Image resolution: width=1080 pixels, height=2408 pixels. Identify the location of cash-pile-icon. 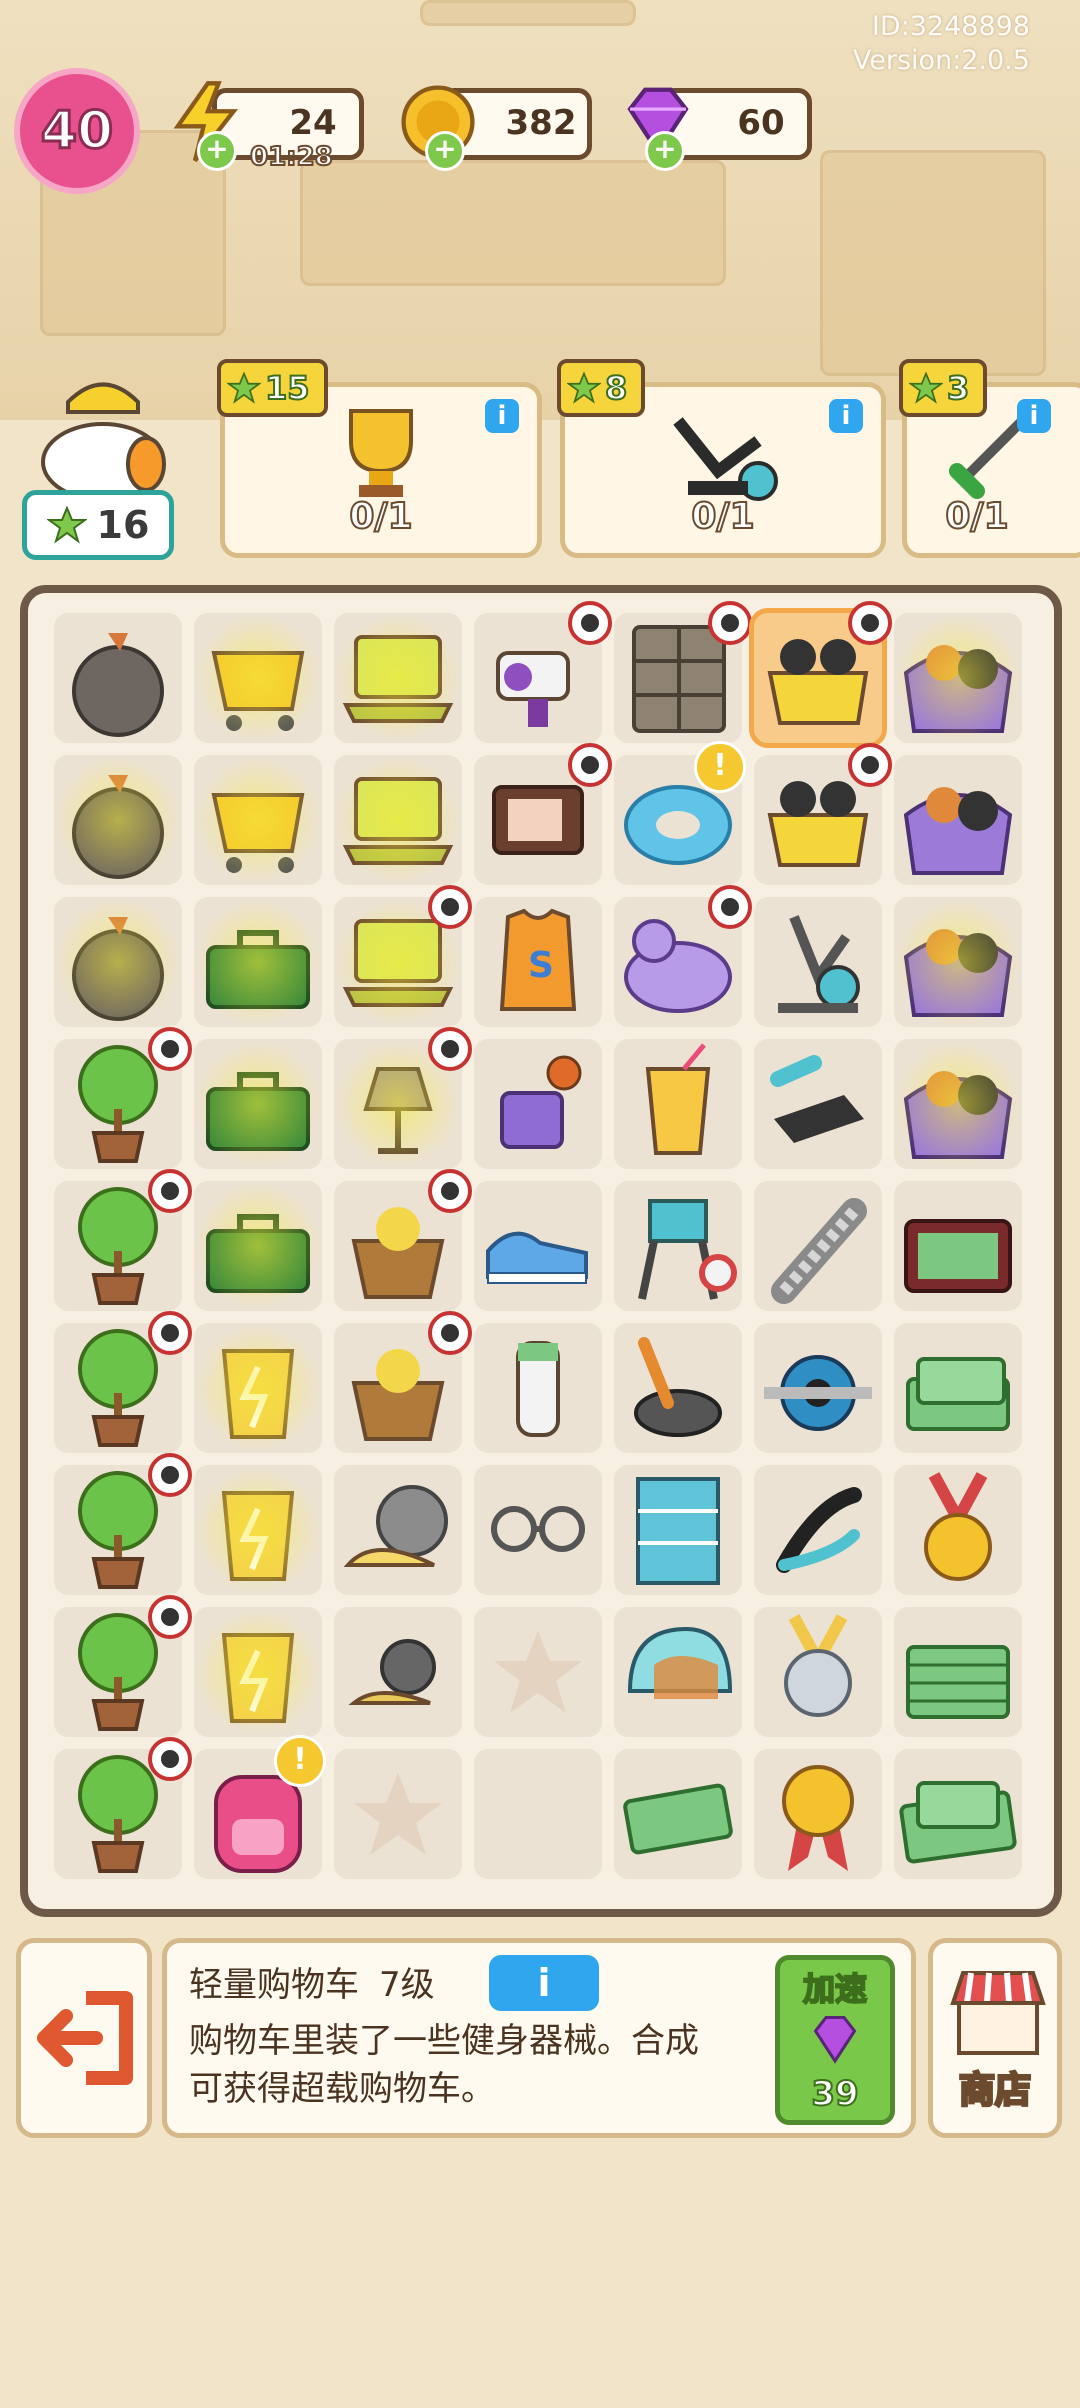
(958, 1394).